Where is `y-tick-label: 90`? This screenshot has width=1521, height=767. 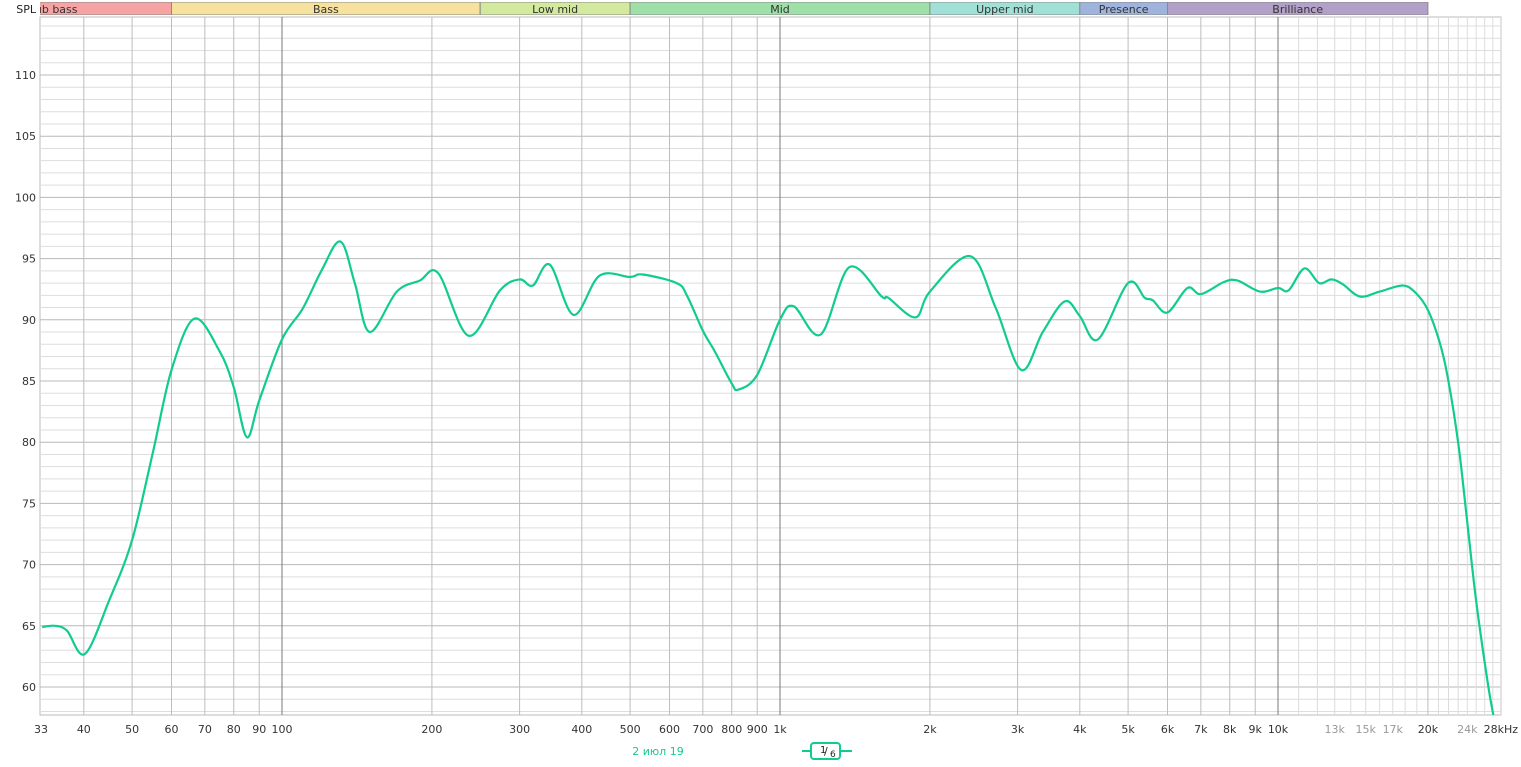 y-tick-label: 90 is located at coordinates (29, 320).